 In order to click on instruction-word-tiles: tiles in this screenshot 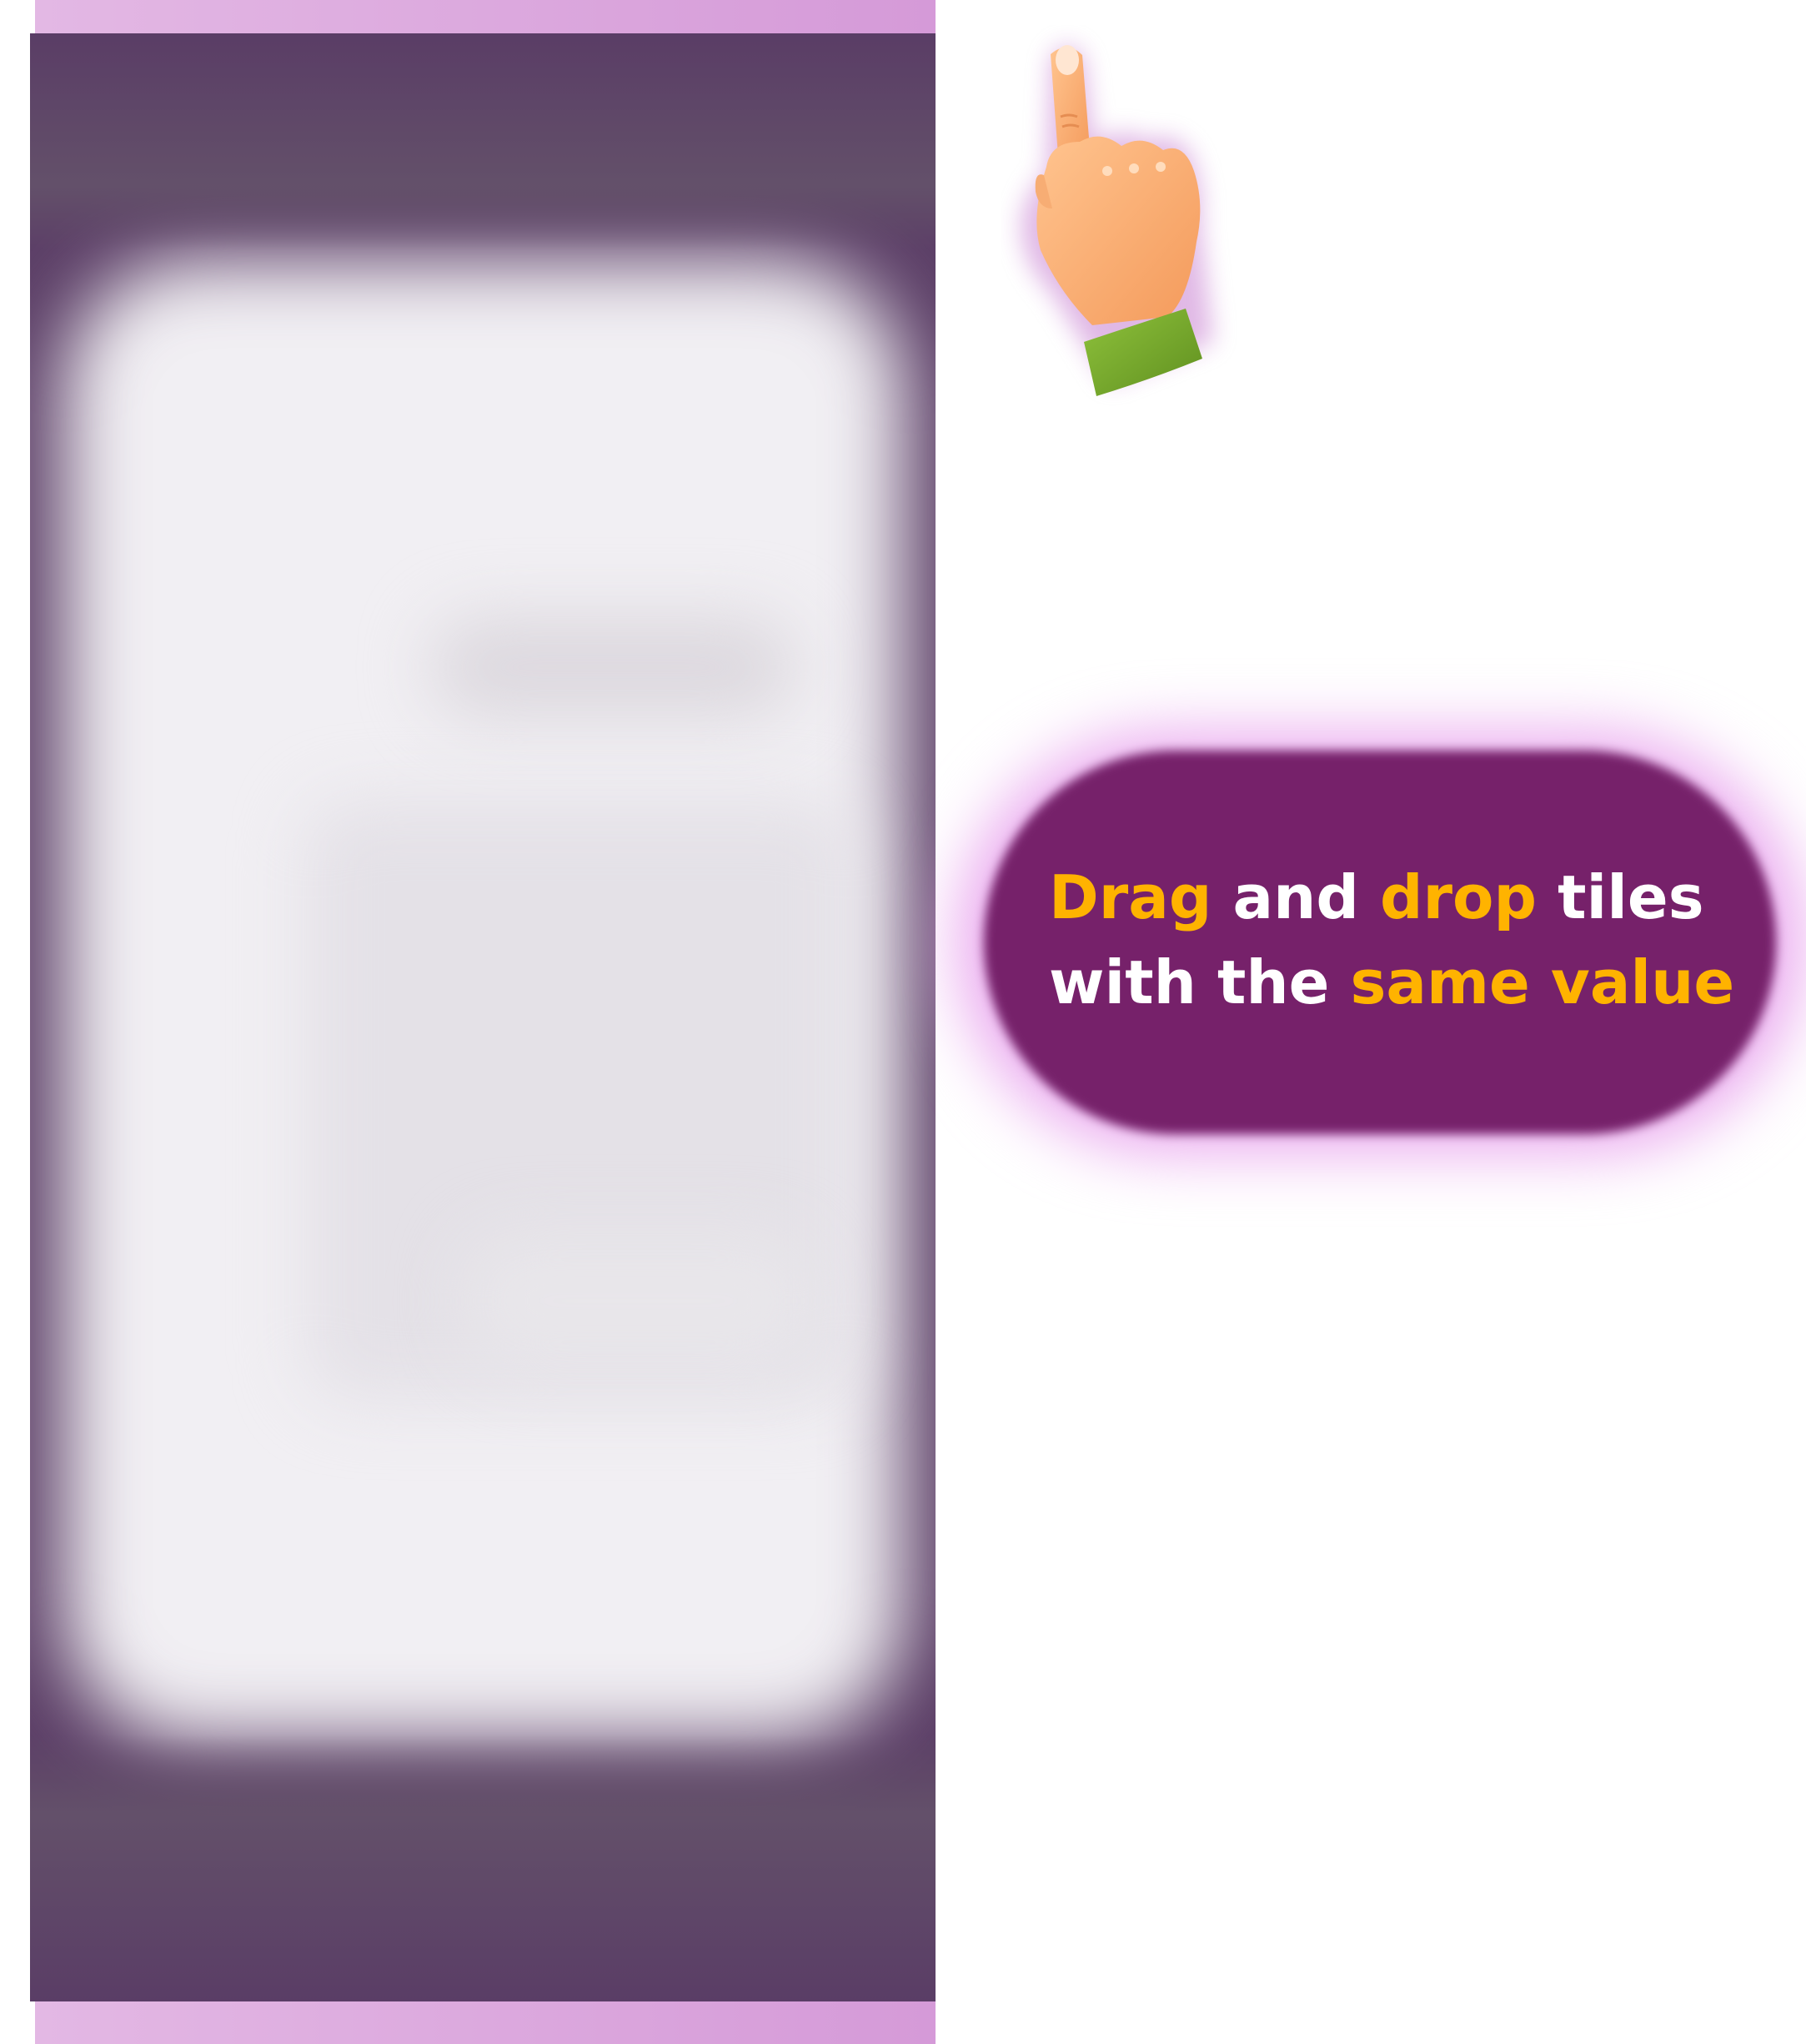, I will do `click(1631, 897)`.